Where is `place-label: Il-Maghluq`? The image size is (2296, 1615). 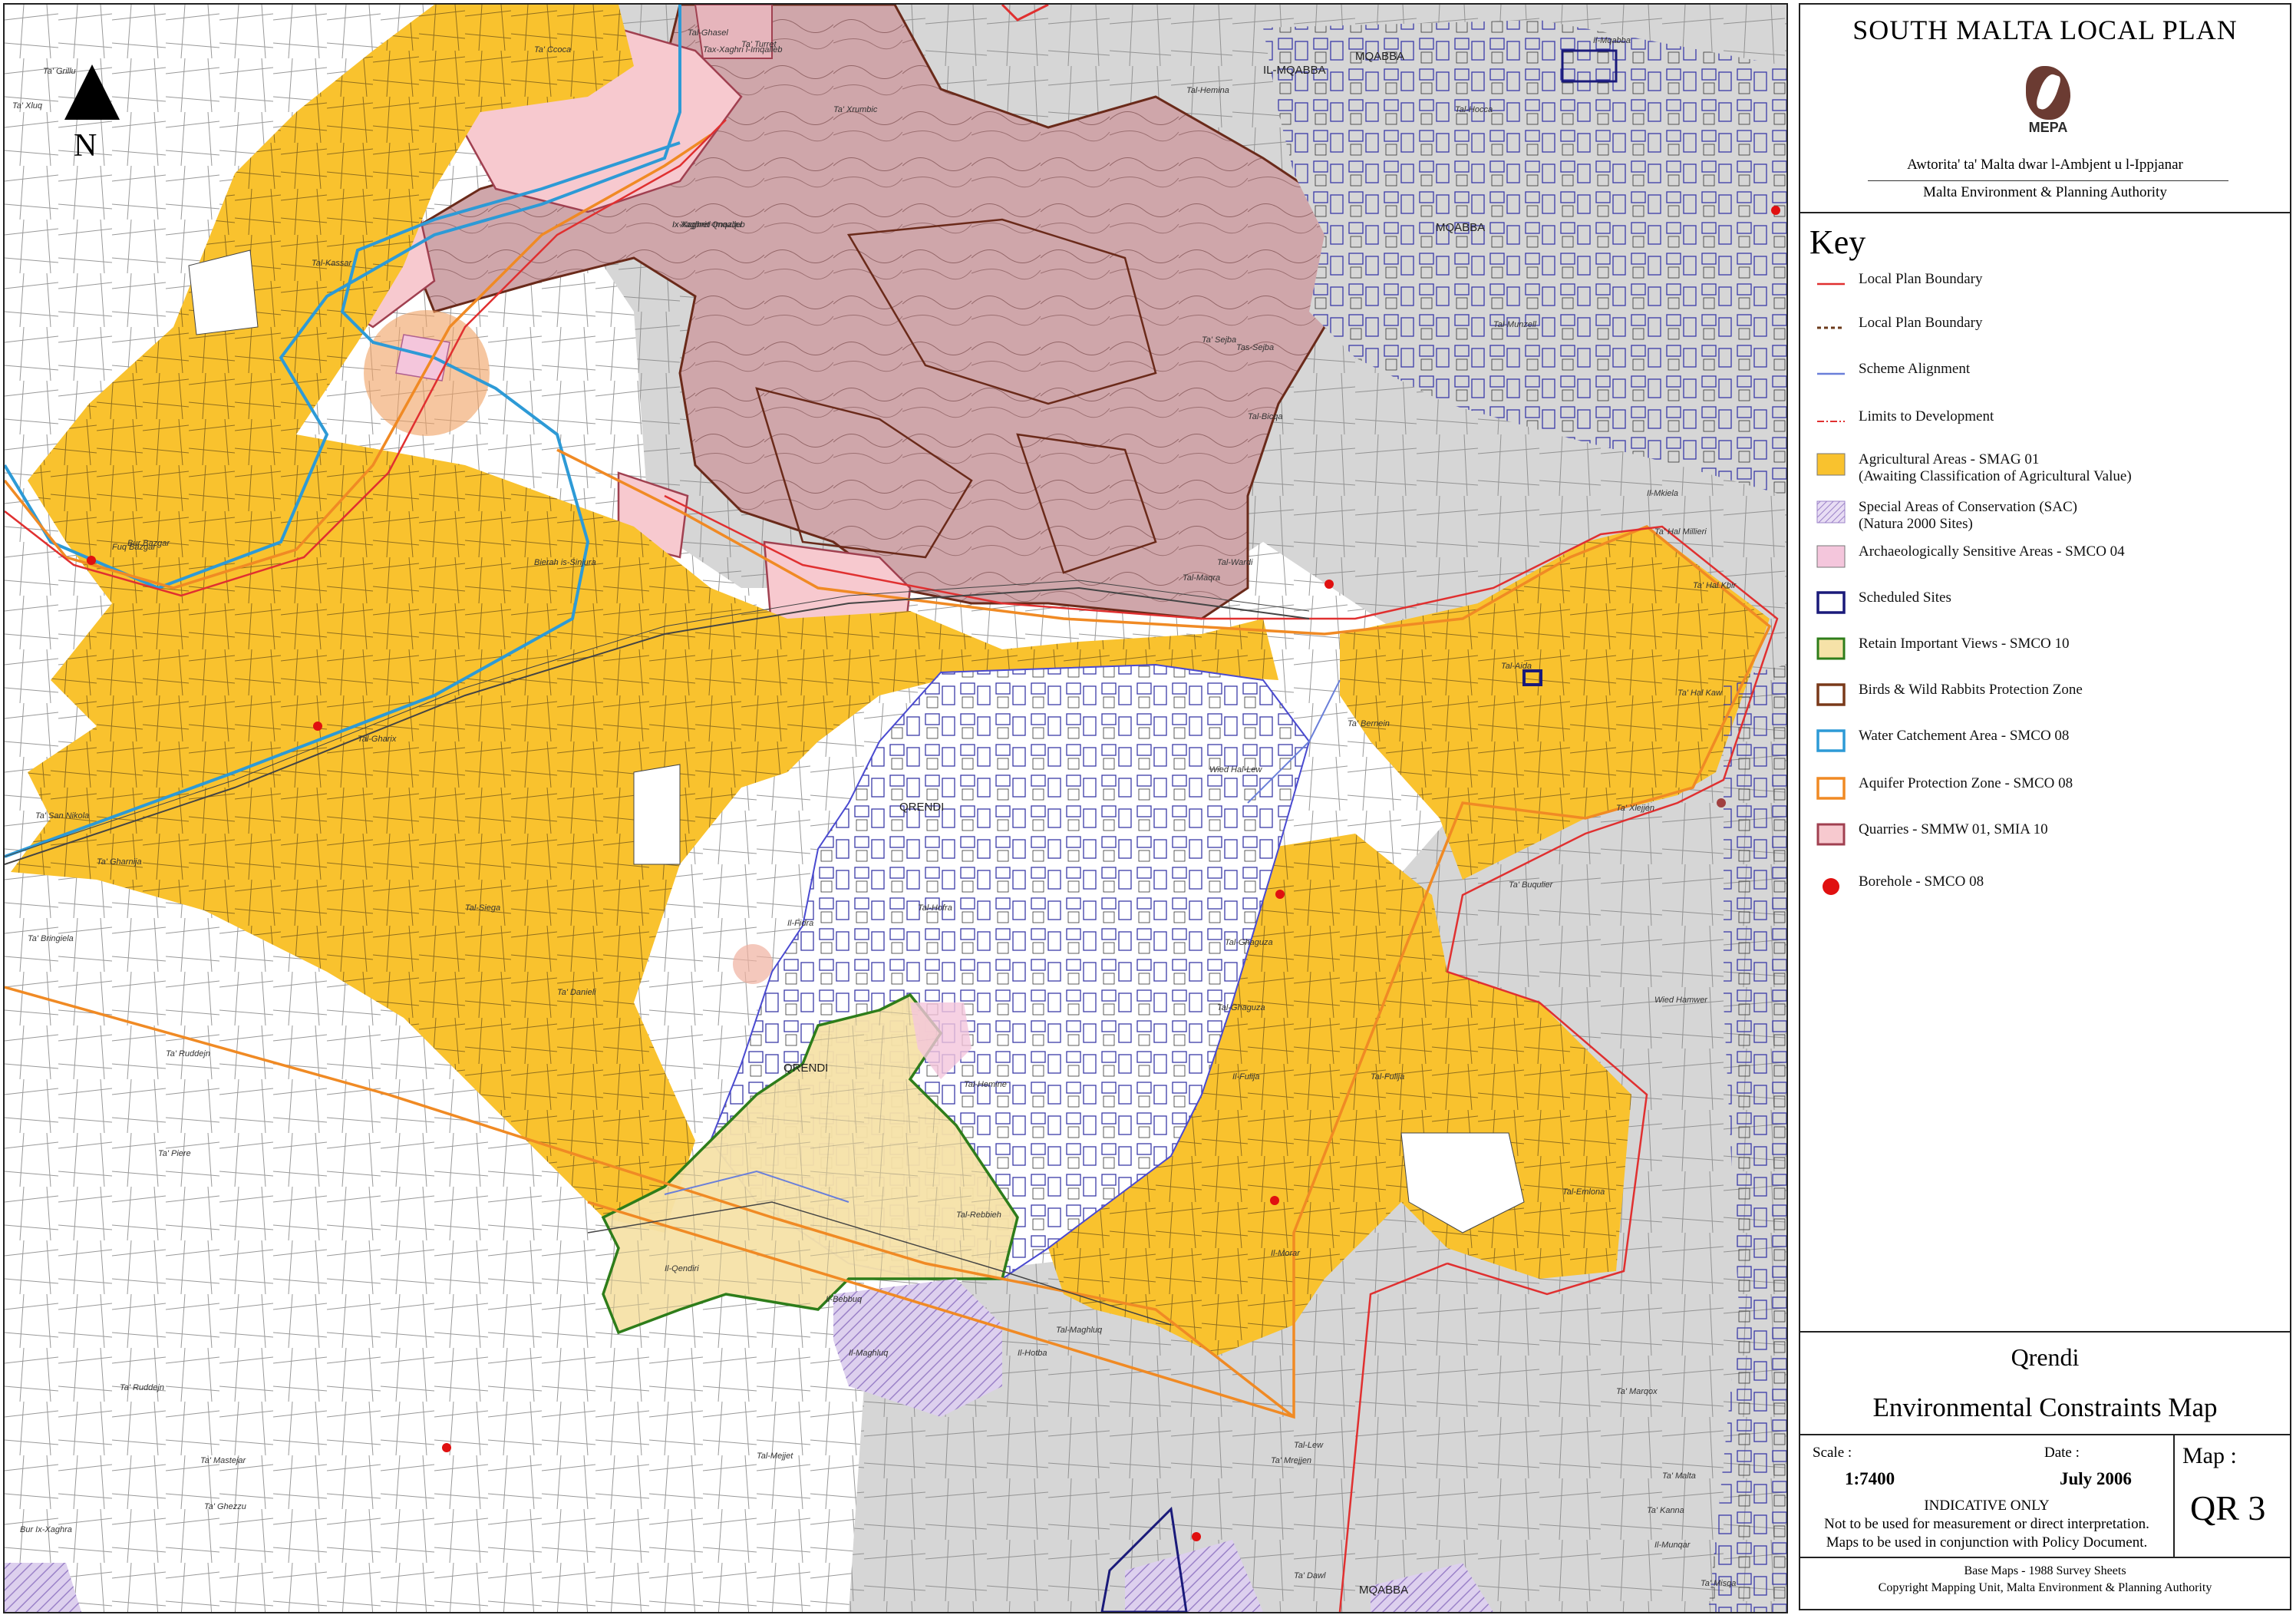
place-label: Il-Maghluq is located at coordinates (869, 1353).